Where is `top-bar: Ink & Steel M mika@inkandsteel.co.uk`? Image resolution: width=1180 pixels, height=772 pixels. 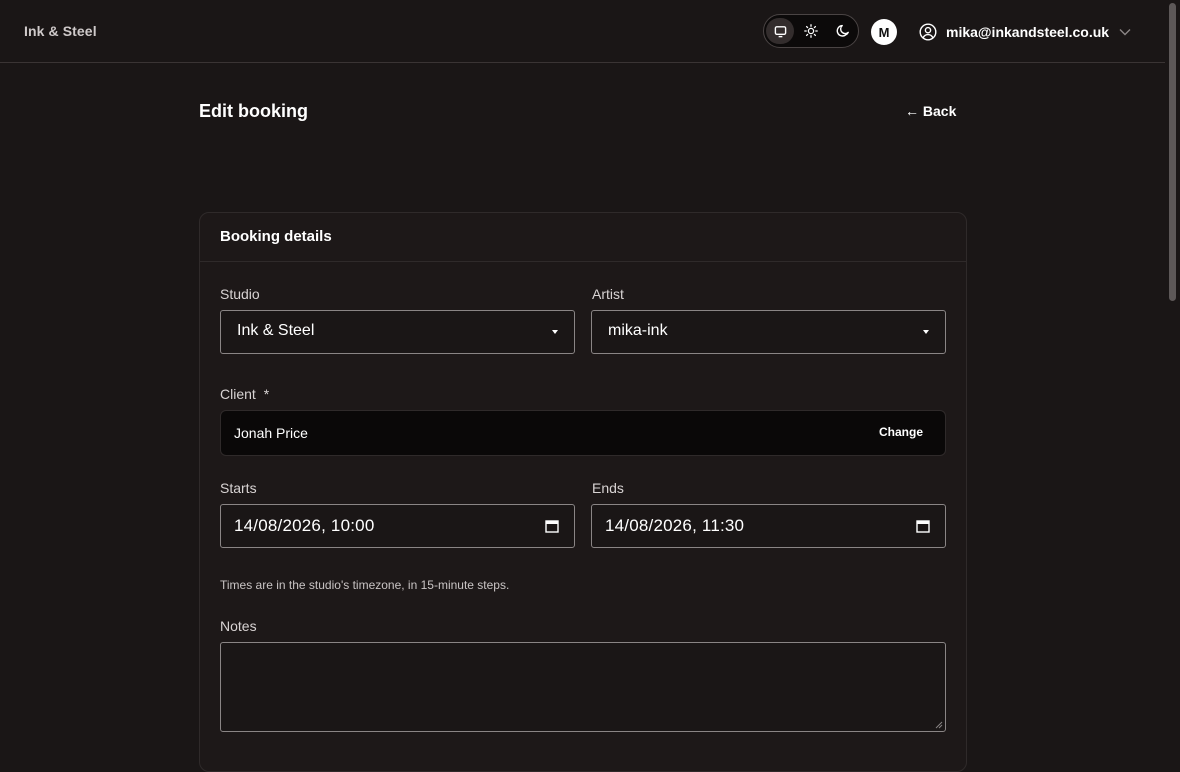 top-bar: Ink & Steel M mika@inkandsteel.co.uk is located at coordinates (582, 31).